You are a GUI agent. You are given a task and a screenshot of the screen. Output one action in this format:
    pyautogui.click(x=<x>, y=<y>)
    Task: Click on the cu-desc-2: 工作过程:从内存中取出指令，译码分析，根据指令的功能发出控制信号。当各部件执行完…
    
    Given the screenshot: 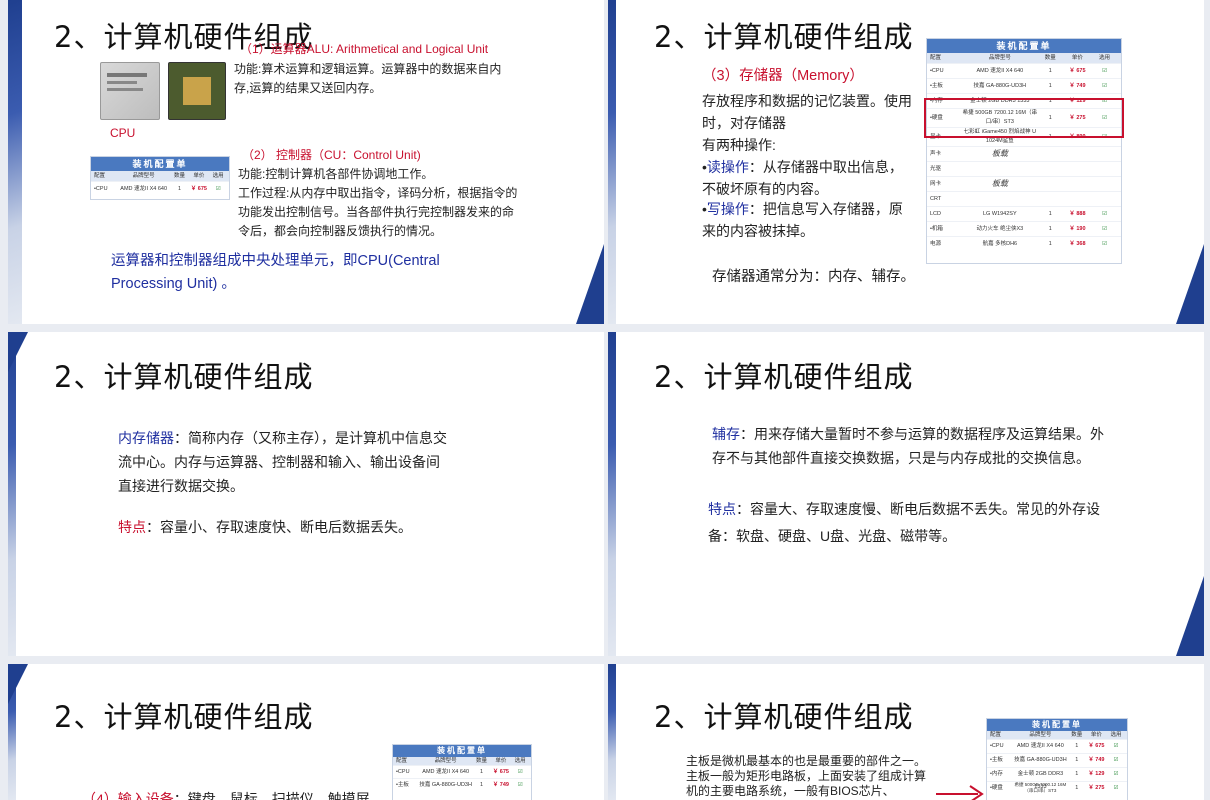 What is the action you would take?
    pyautogui.click(x=378, y=212)
    